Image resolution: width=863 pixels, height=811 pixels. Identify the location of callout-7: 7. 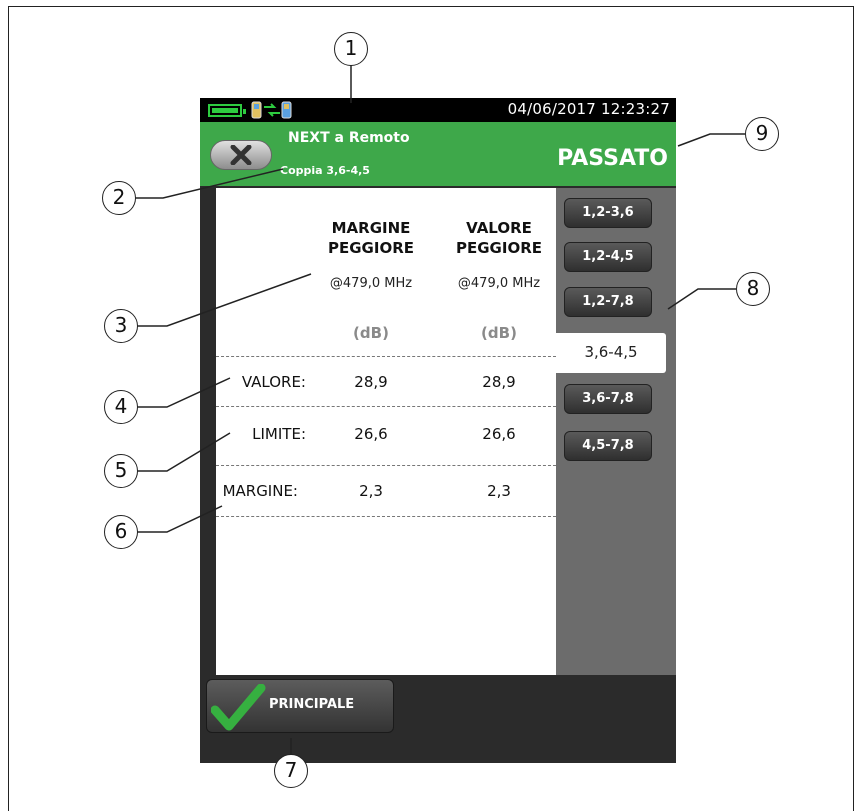
(291, 771).